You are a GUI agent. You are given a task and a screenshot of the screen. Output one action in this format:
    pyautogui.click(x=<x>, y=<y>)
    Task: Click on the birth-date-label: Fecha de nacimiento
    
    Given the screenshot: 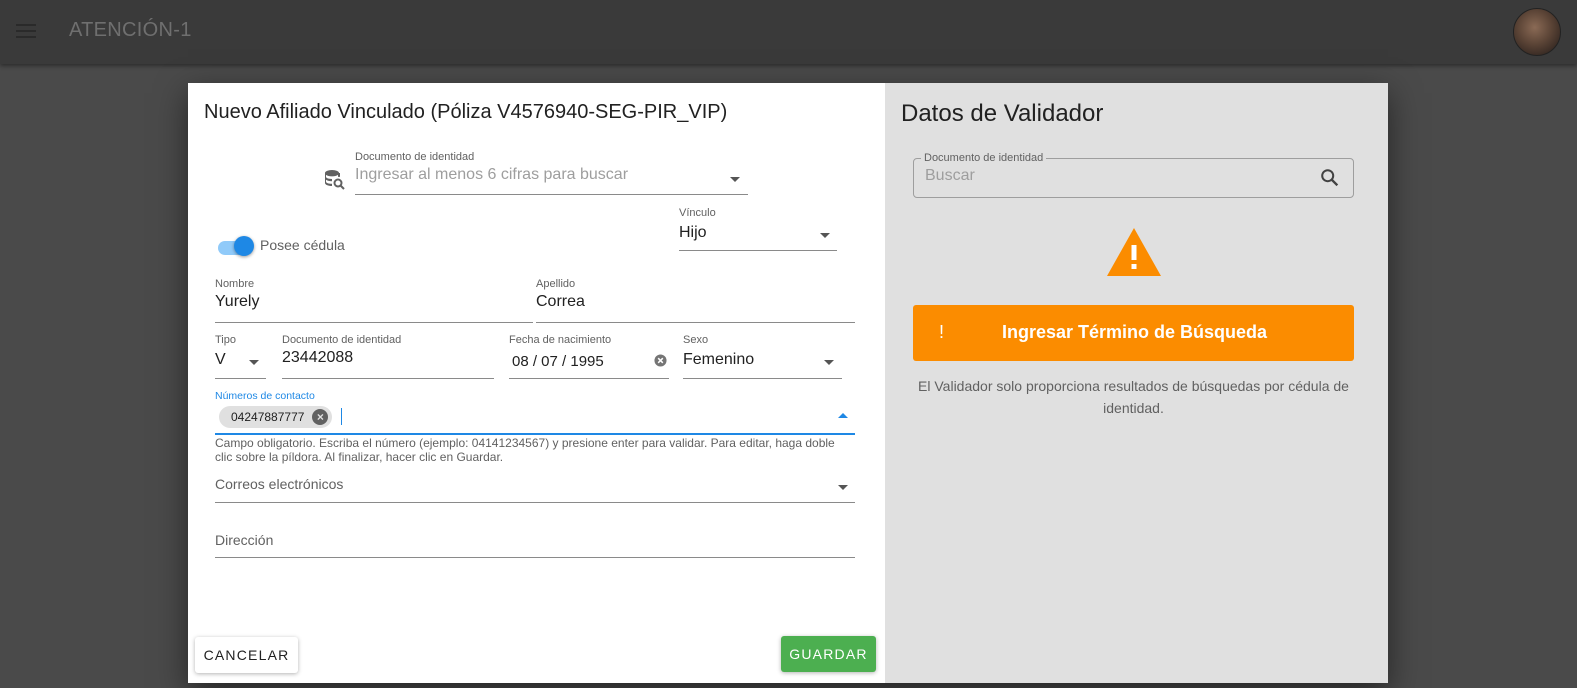 What is the action you would take?
    pyautogui.click(x=560, y=340)
    